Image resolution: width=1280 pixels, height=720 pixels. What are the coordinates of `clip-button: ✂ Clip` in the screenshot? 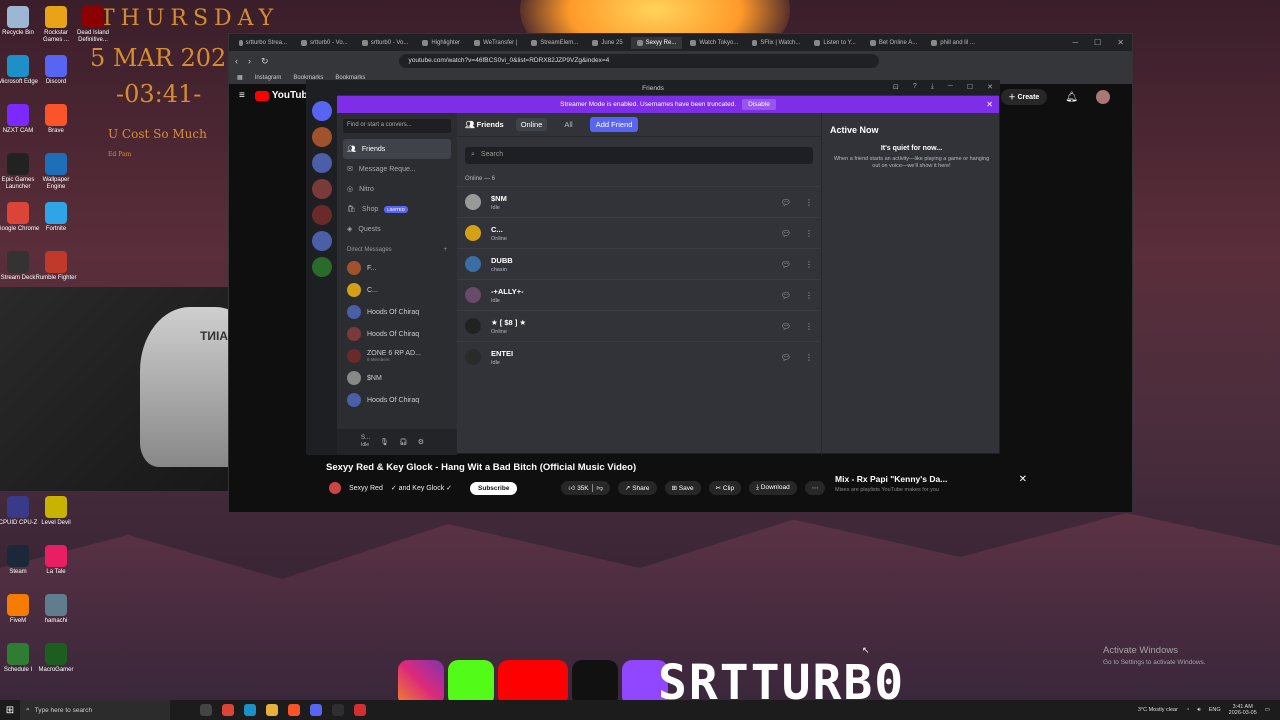 It's located at (725, 488).